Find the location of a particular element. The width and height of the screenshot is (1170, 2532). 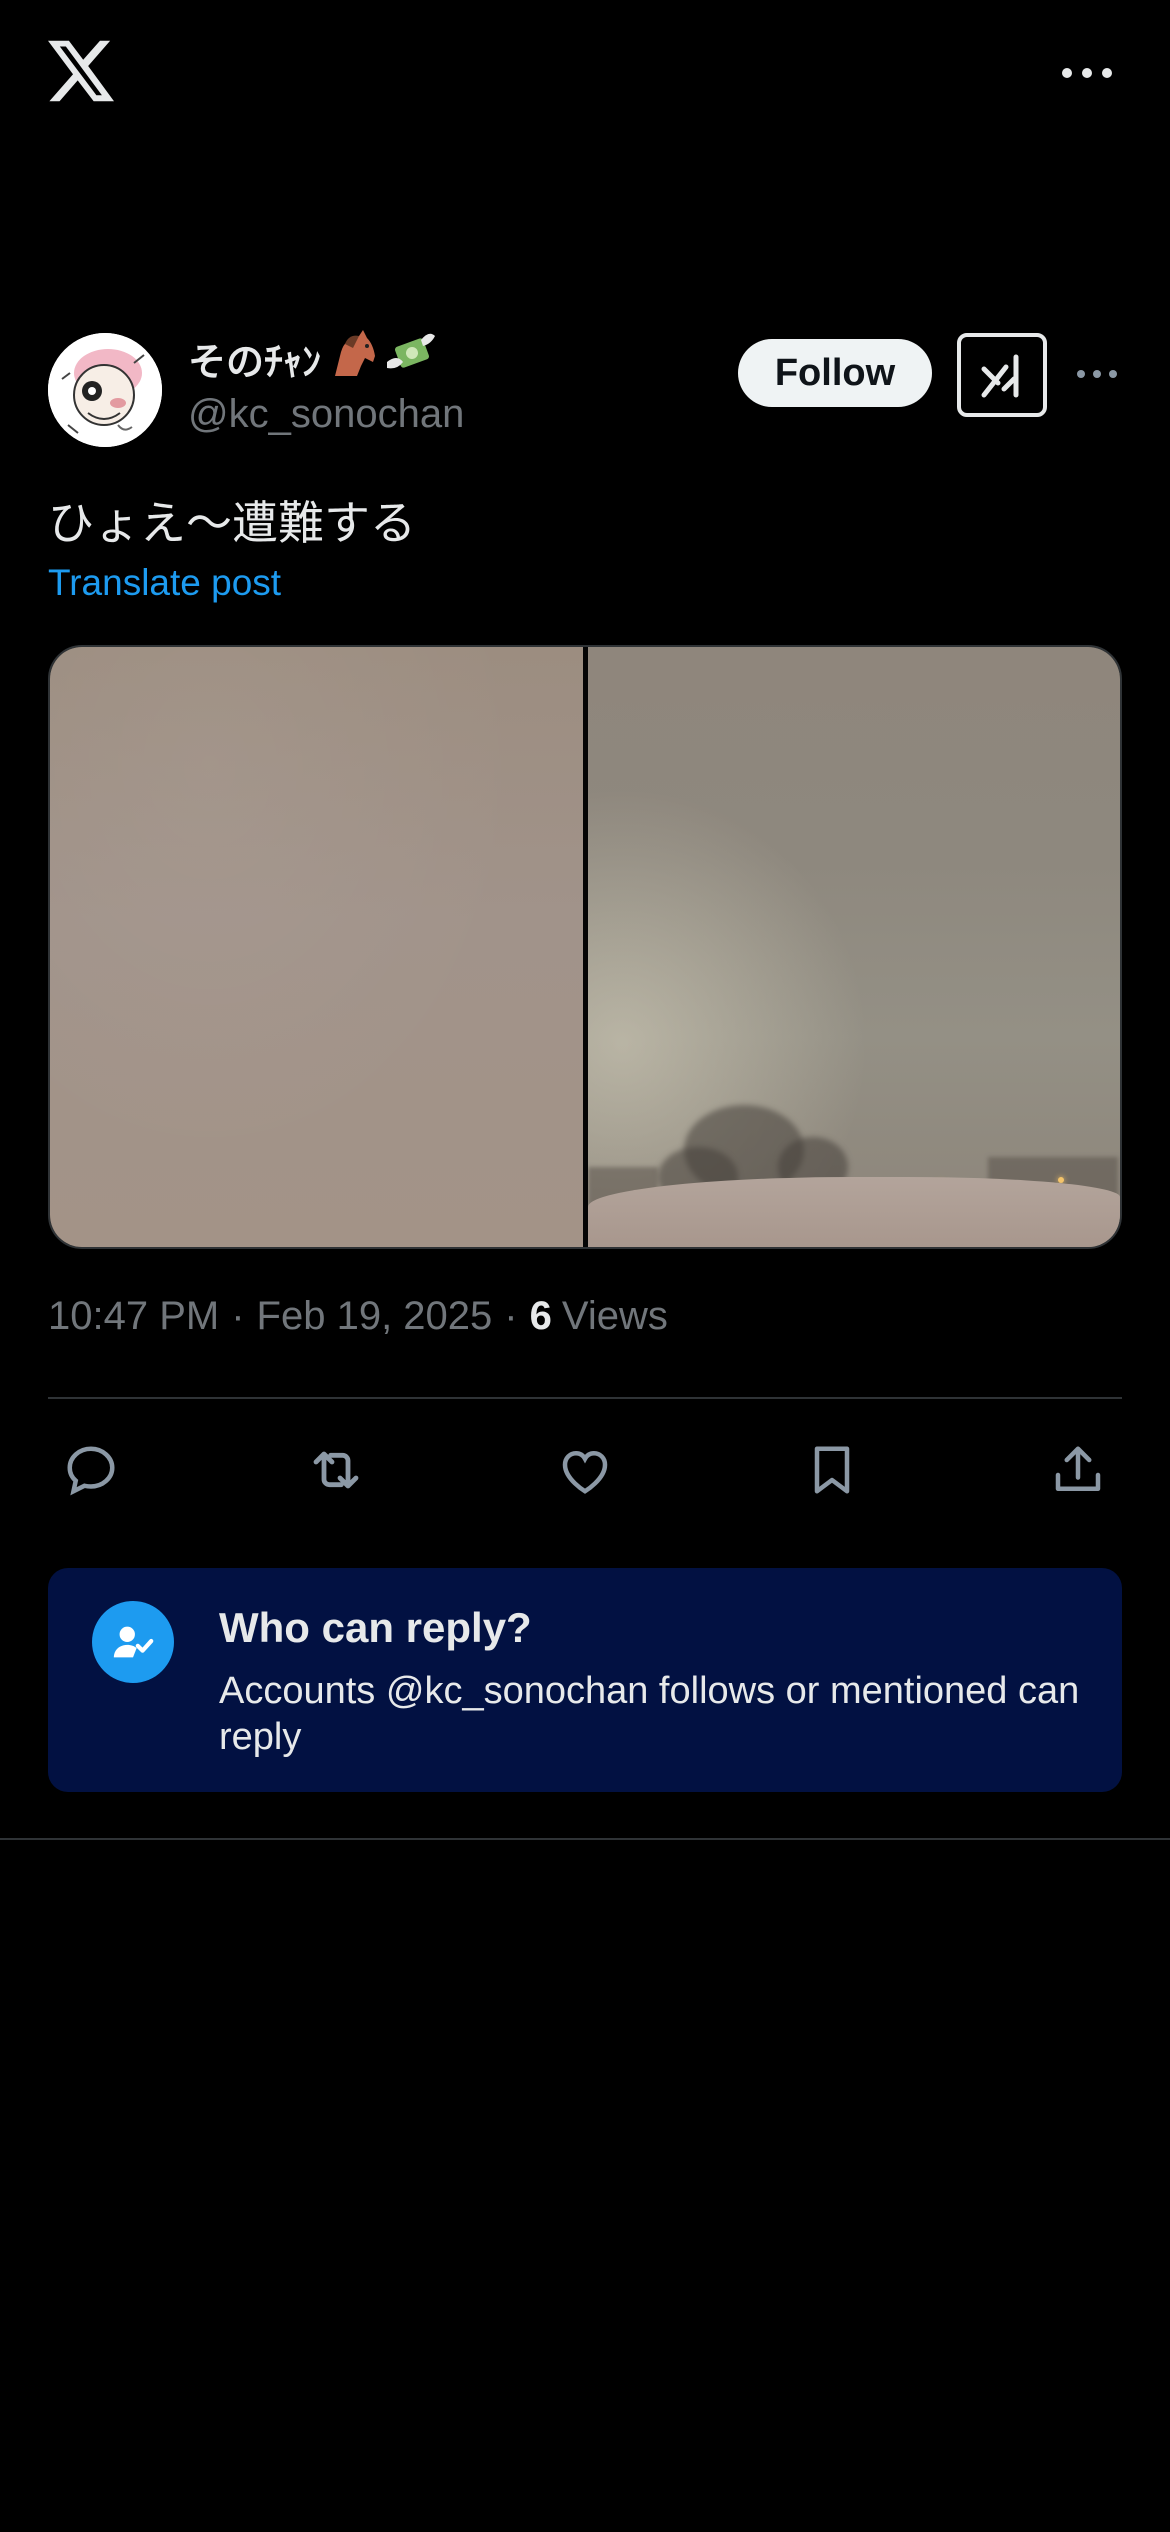

repost-icon is located at coordinates (336, 1470).